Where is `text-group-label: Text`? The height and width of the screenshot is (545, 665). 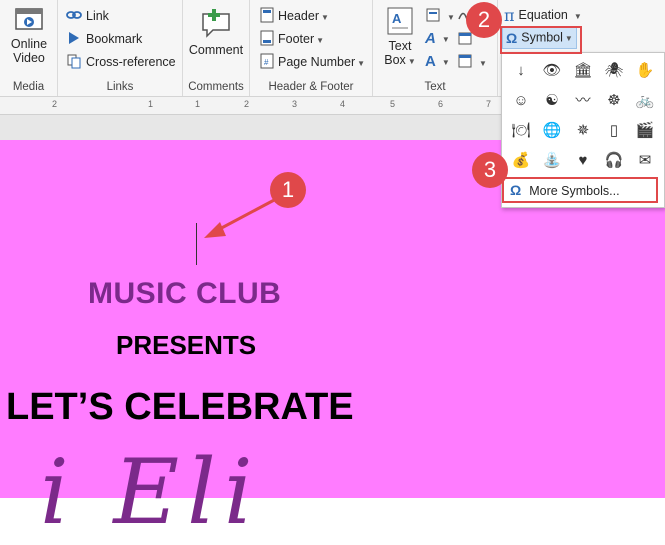
text-group-label: Text is located at coordinates (435, 87).